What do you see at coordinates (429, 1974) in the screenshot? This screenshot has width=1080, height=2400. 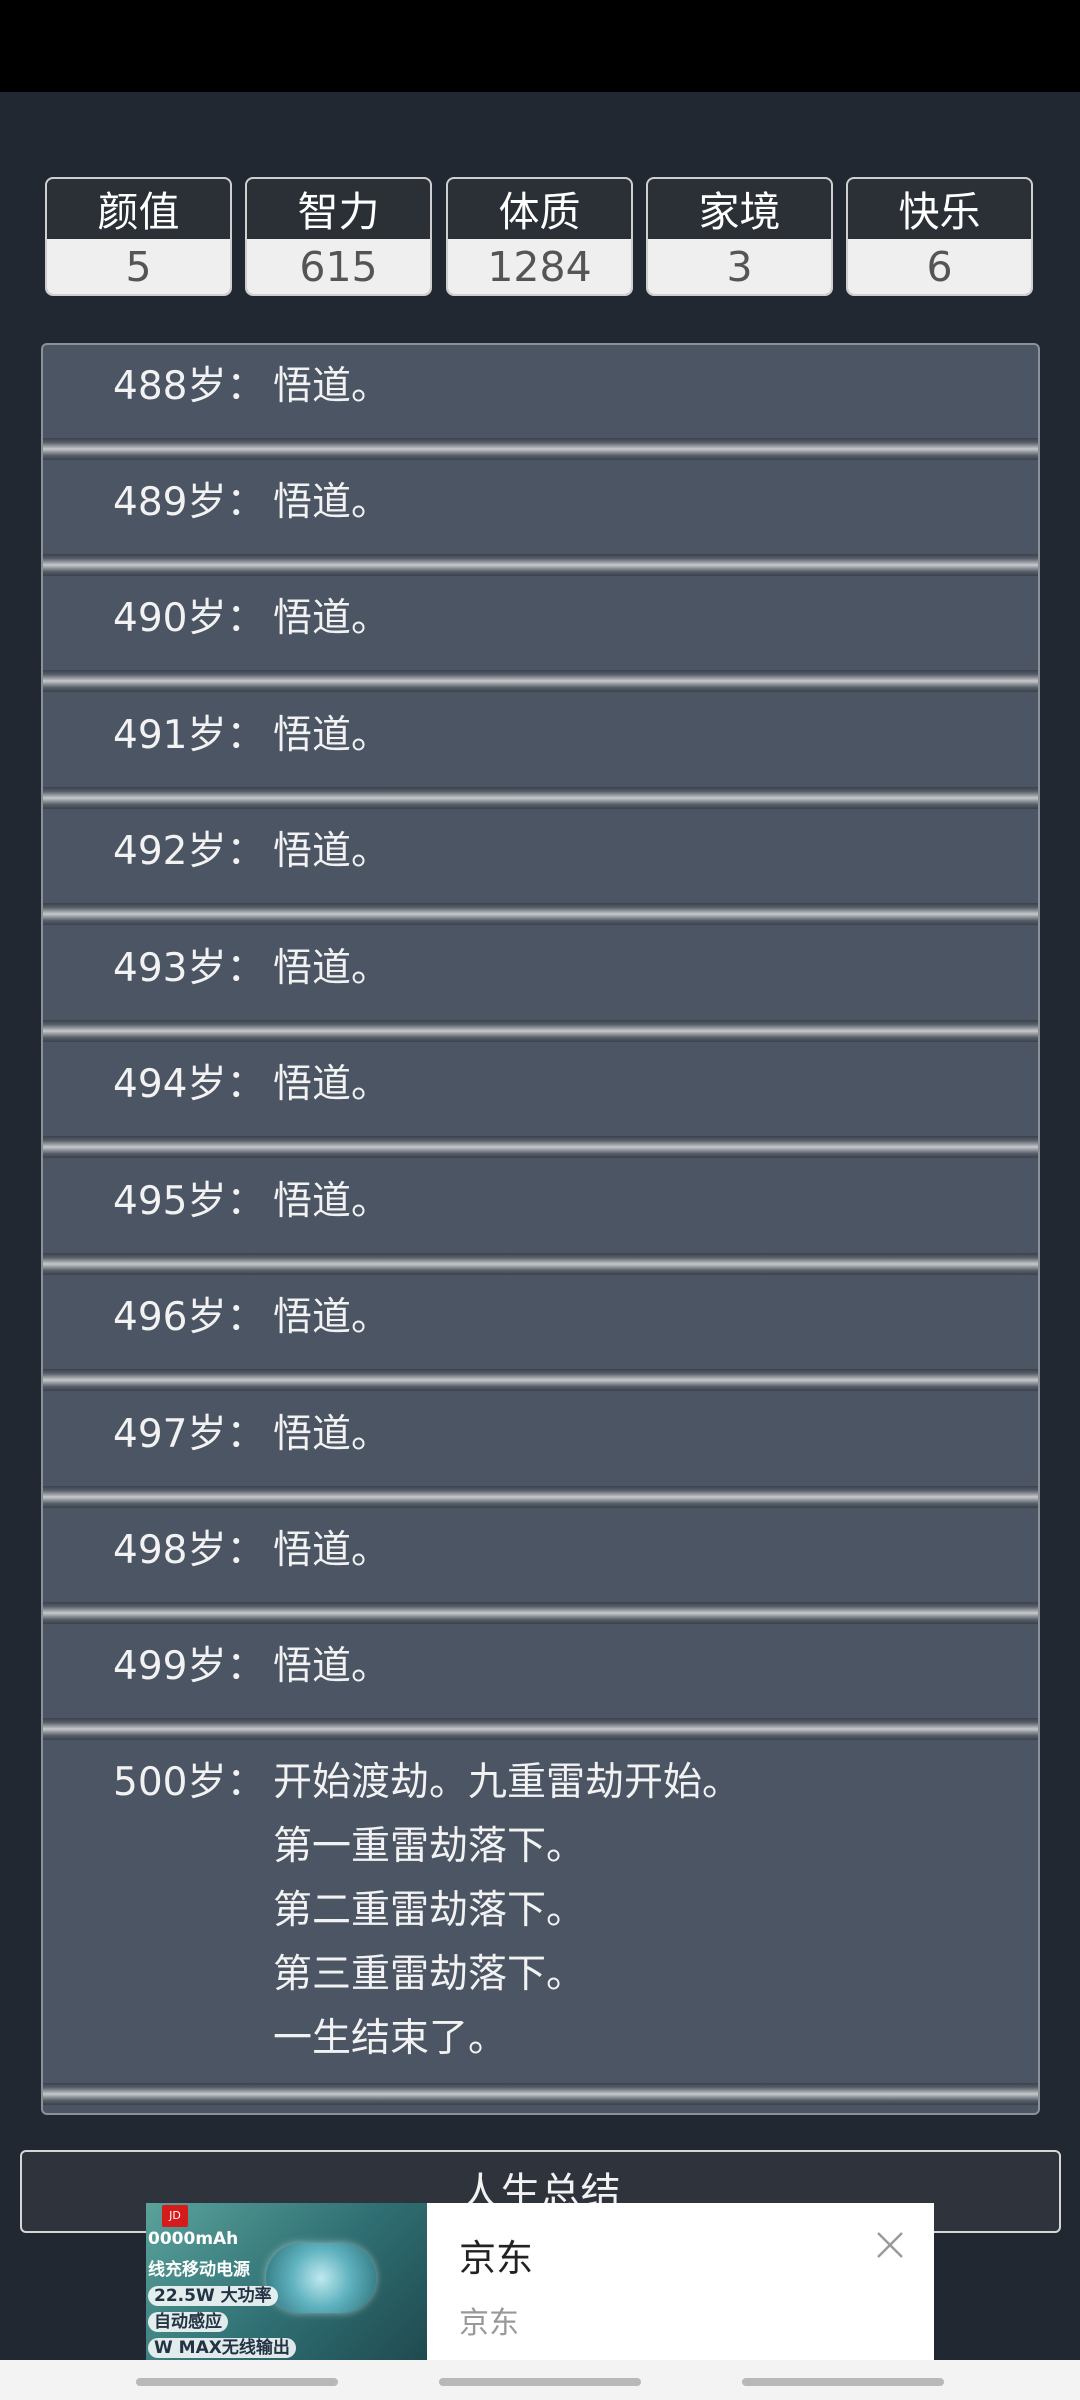 I see `log-event: 第三重雷劫落下。` at bounding box center [429, 1974].